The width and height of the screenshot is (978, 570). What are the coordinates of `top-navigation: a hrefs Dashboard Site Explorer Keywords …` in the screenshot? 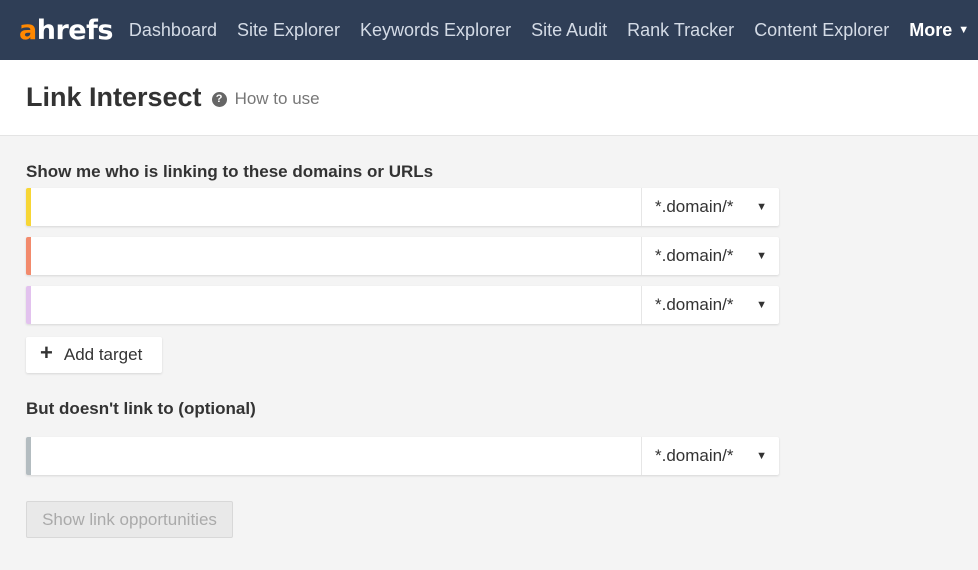 It's located at (489, 30).